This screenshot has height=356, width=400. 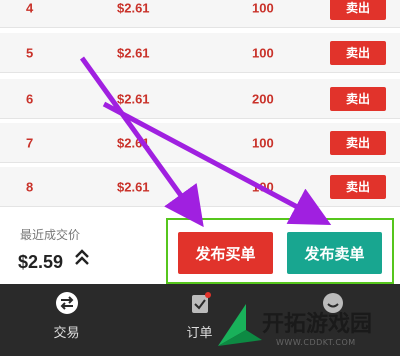 What do you see at coordinates (200, 14) in the screenshot?
I see `list-item: 4 $2.61 100 卖出` at bounding box center [200, 14].